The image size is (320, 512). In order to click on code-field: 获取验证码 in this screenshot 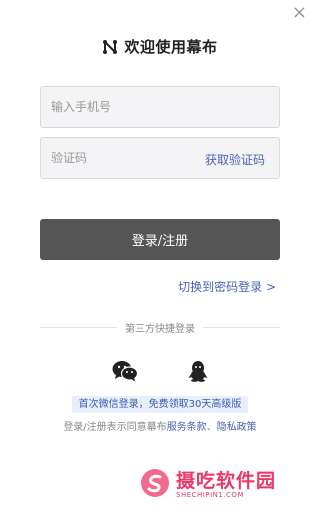, I will do `click(160, 158)`.